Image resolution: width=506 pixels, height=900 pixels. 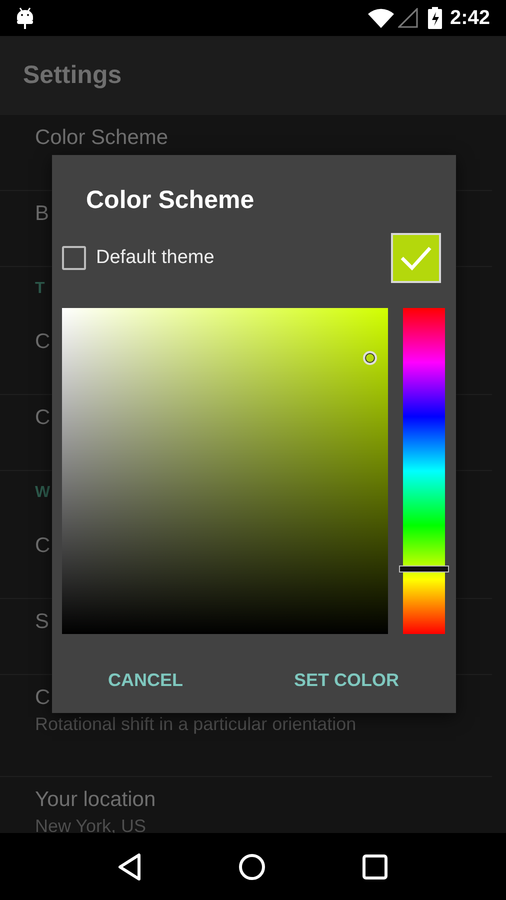 I want to click on page-title: Settings, so click(x=72, y=75).